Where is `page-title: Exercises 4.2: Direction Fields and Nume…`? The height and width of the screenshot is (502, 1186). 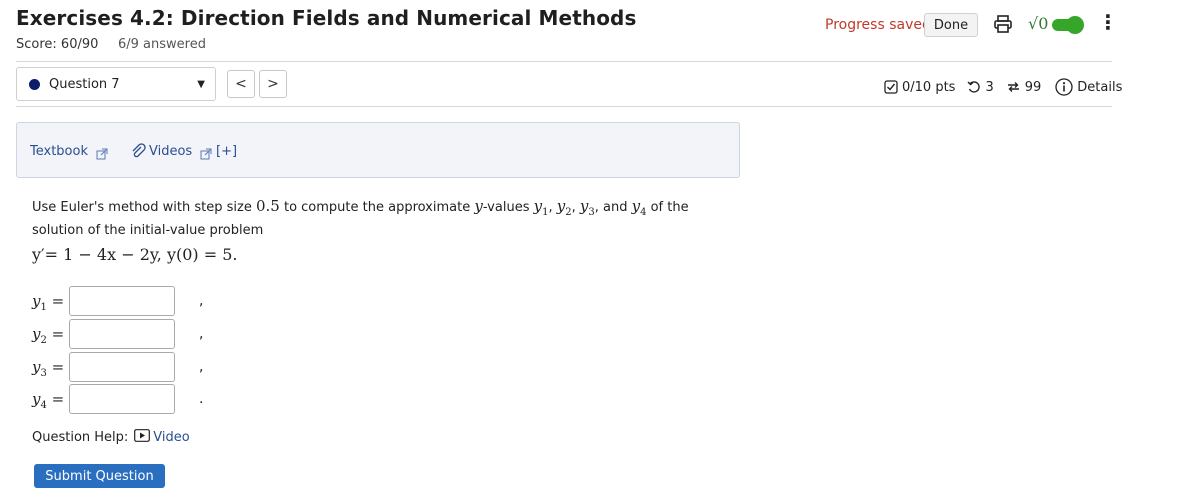 page-title: Exercises 4.2: Direction Fields and Nume… is located at coordinates (326, 18).